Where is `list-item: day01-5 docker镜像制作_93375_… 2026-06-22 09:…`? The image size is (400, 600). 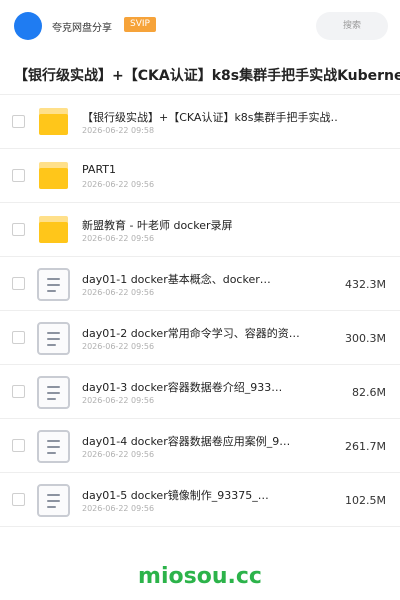
list-item: day01-5 docker镜像制作_93375_… 2026-06-22 09:… is located at coordinates (200, 500).